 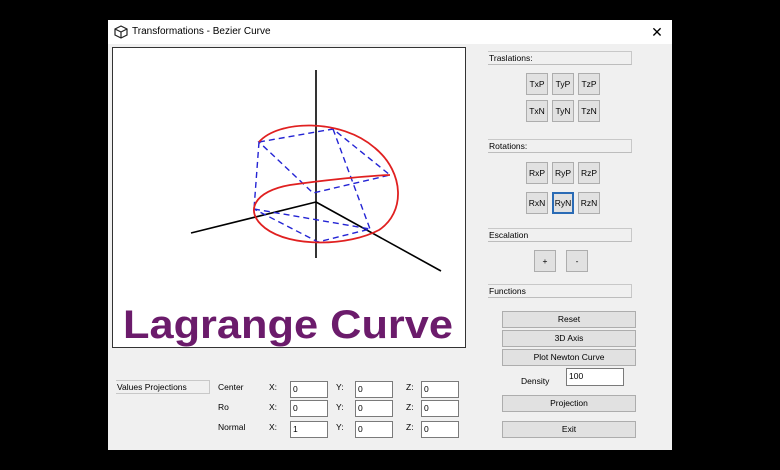 I want to click on txn-button: TxN, so click(x=537, y=111).